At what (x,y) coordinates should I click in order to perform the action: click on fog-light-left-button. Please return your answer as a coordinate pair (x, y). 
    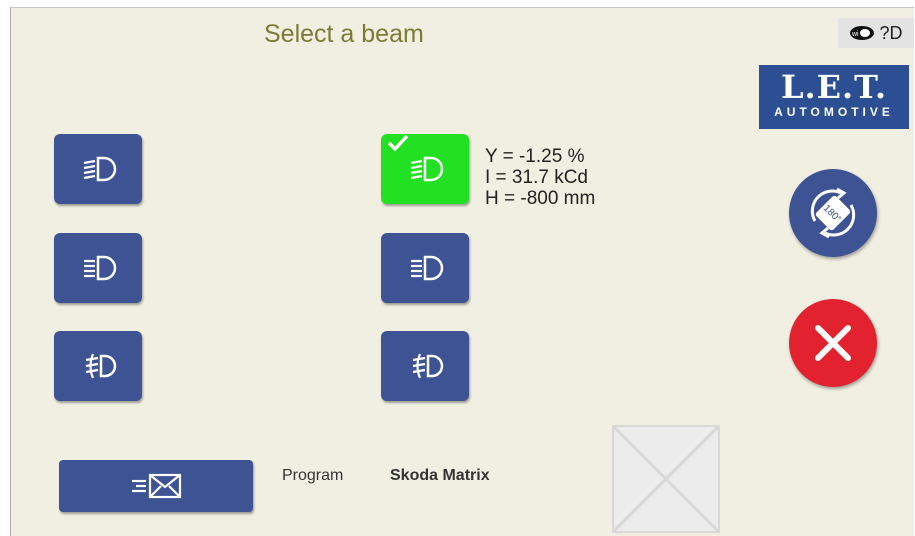
    Looking at the image, I should click on (98, 366).